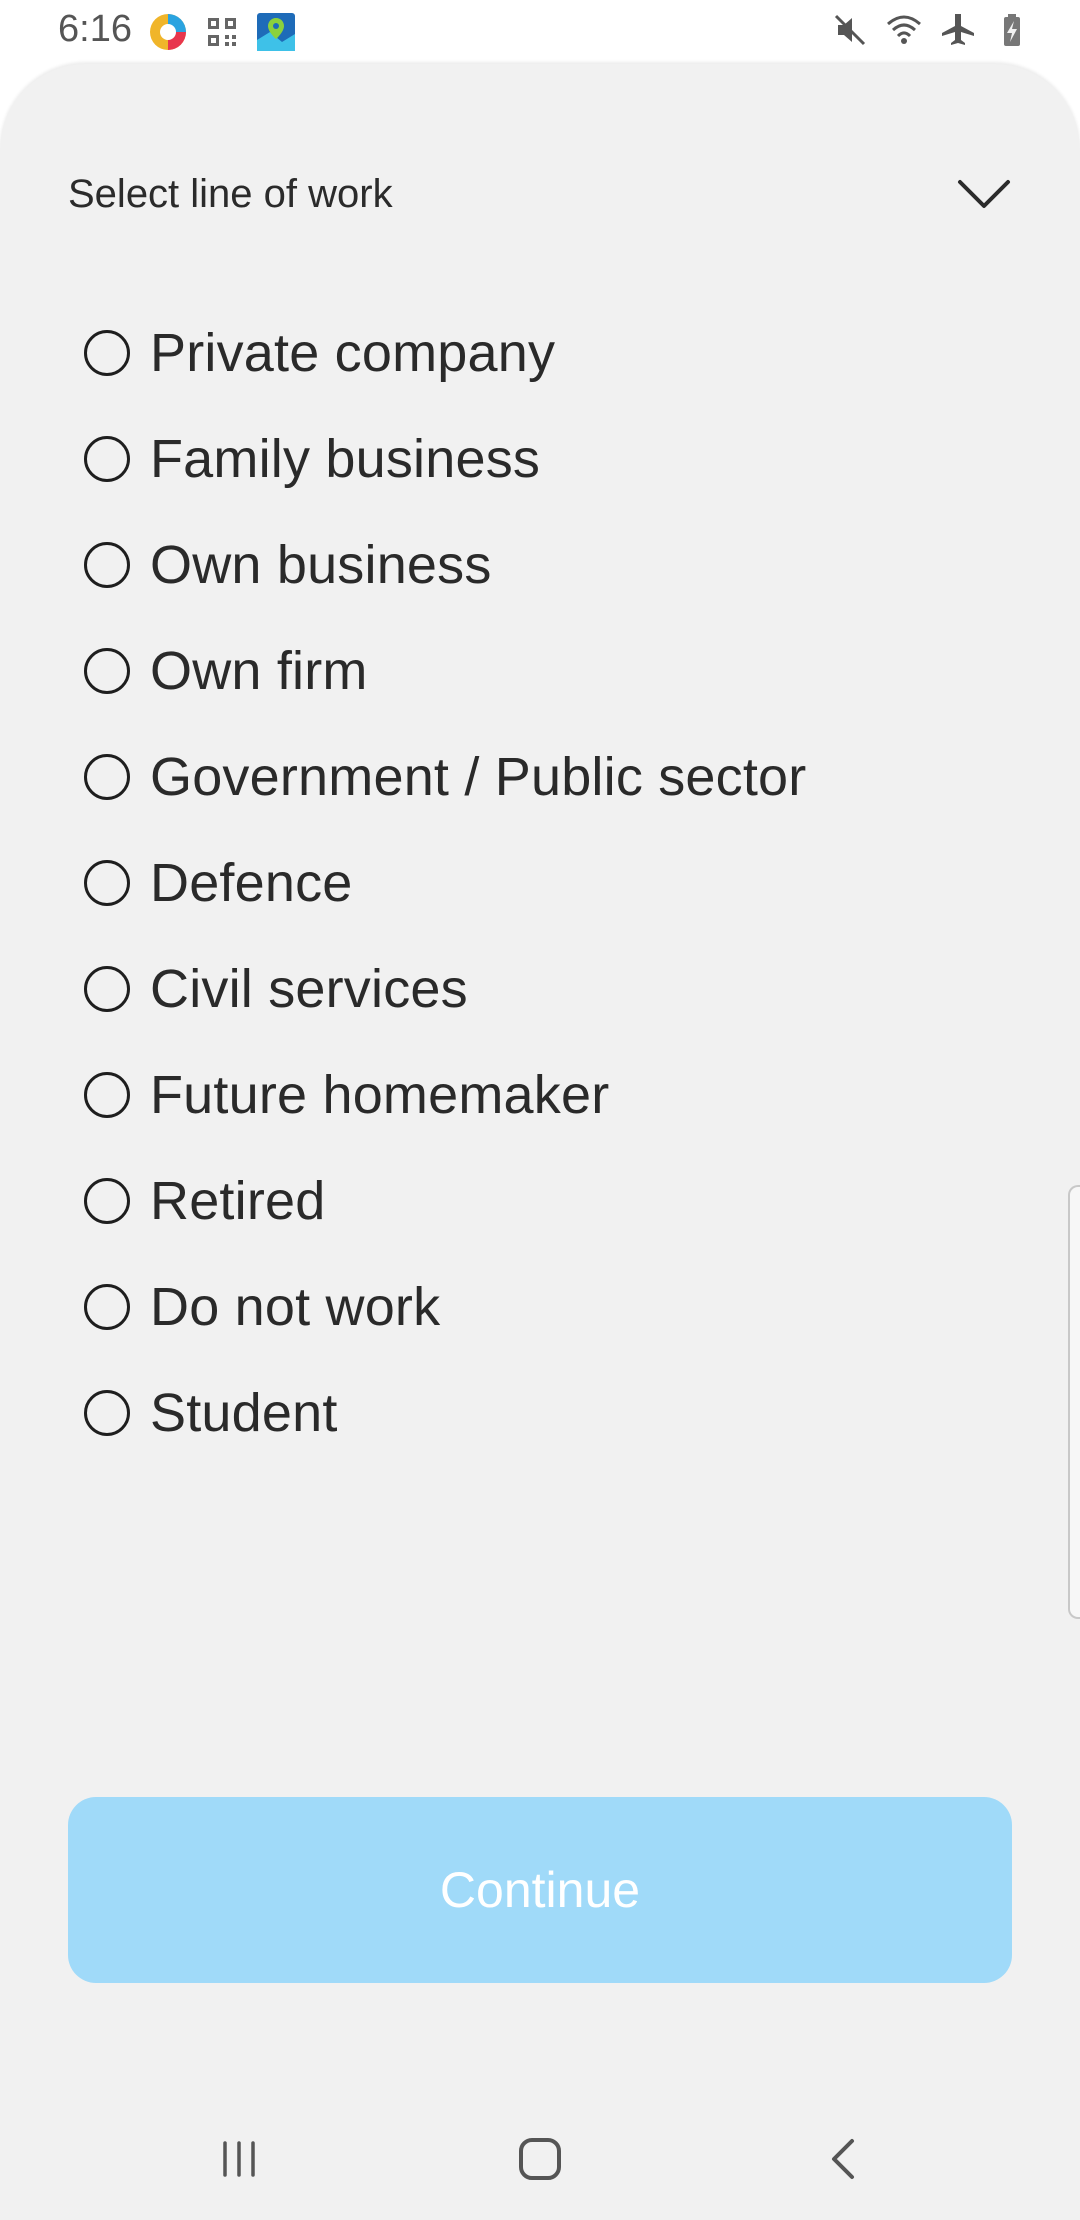 The image size is (1080, 2220). What do you see at coordinates (534, 1307) in the screenshot?
I see `option-do-not-work: Do not work` at bounding box center [534, 1307].